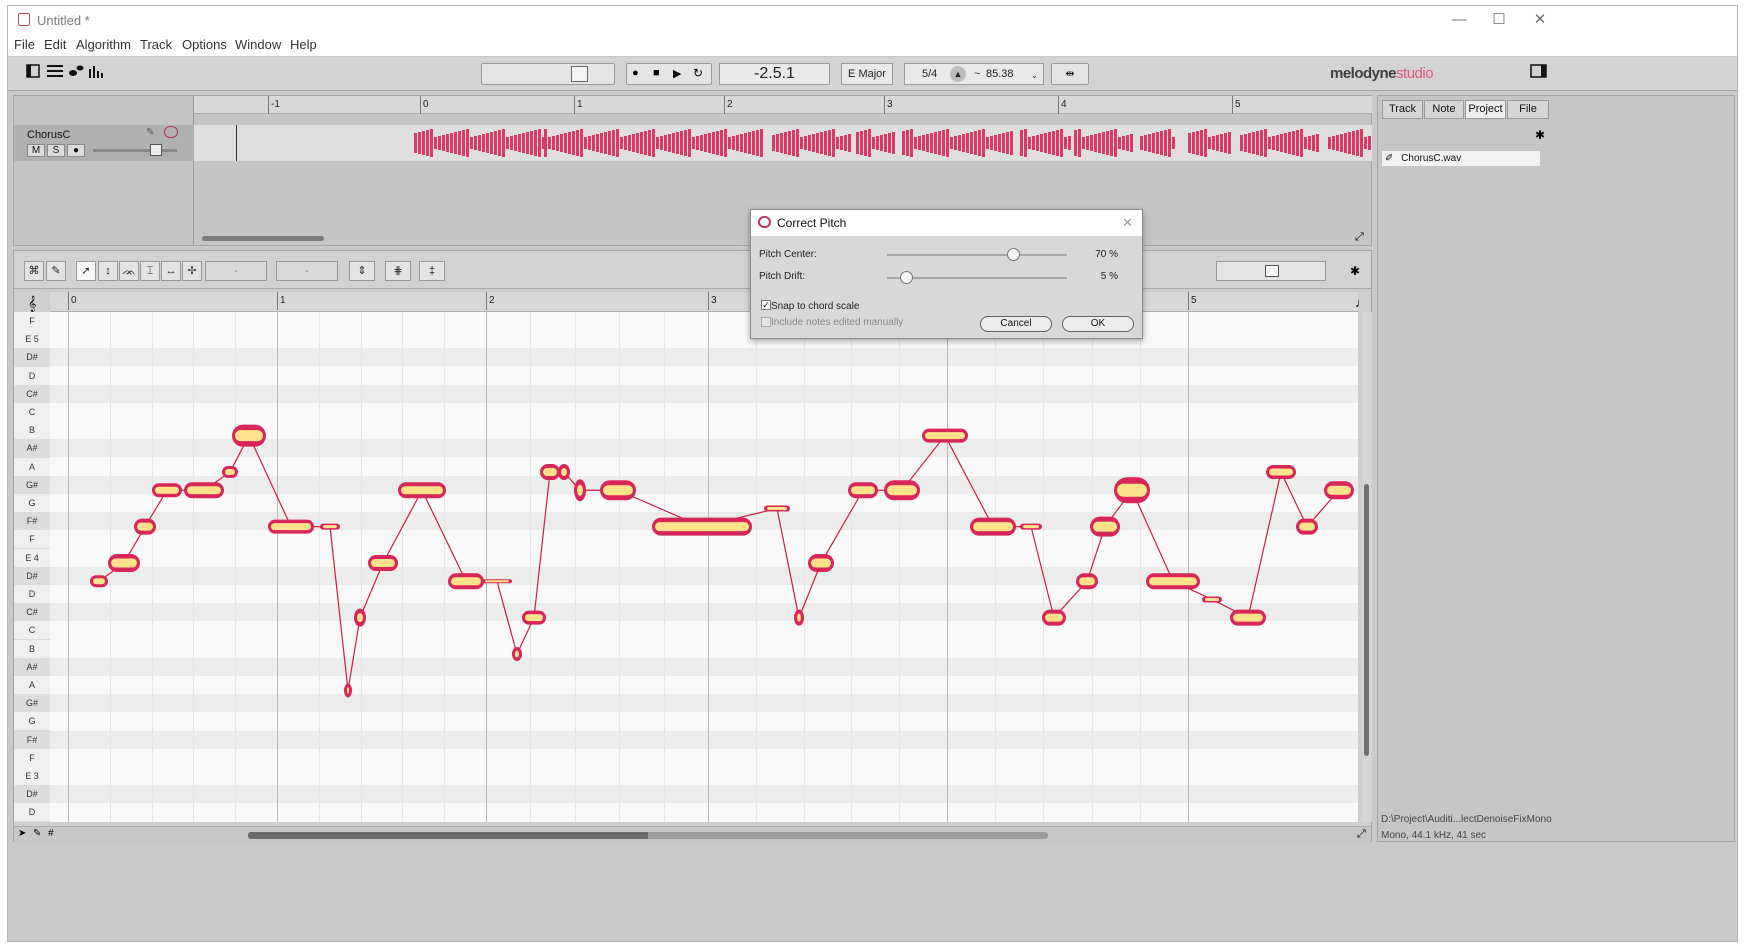  What do you see at coordinates (398, 271) in the screenshot?
I see `time-grid-icon: ⋕` at bounding box center [398, 271].